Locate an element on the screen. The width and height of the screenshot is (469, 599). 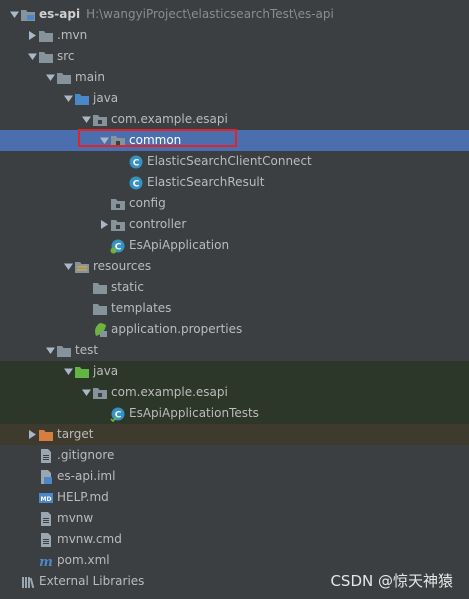
tree-item-name: .mvn is located at coordinates (72, 35).